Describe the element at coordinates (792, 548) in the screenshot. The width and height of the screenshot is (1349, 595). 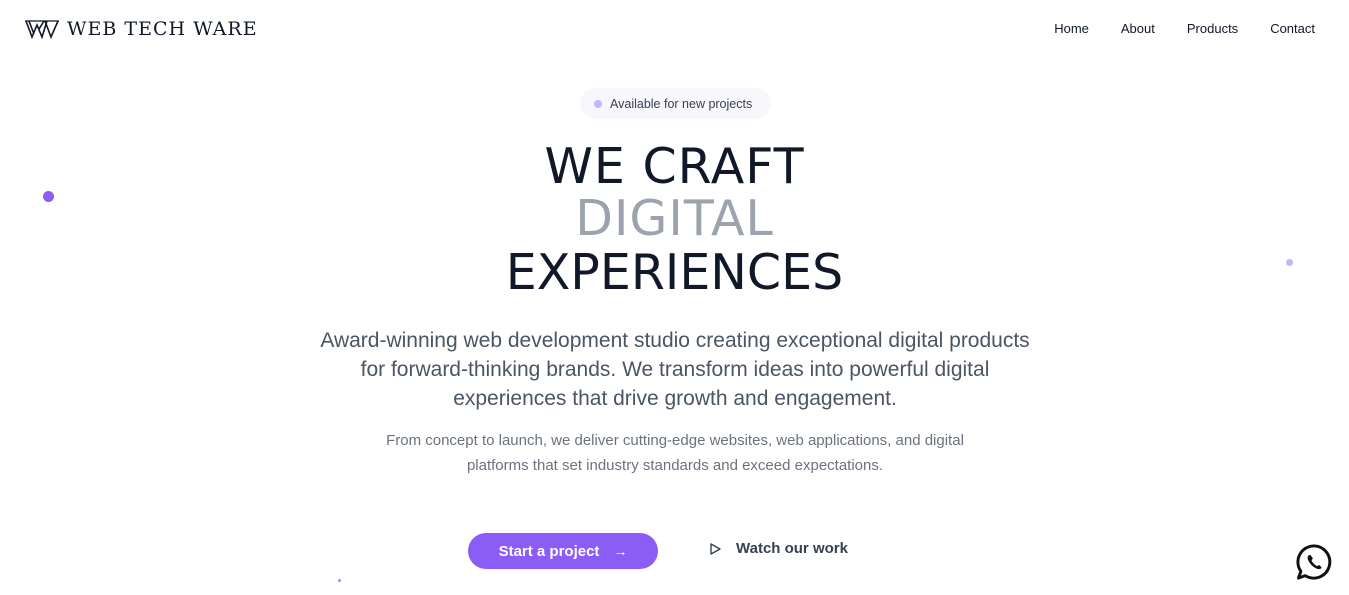
I see `watch-our-work-label: Watch our work` at that location.